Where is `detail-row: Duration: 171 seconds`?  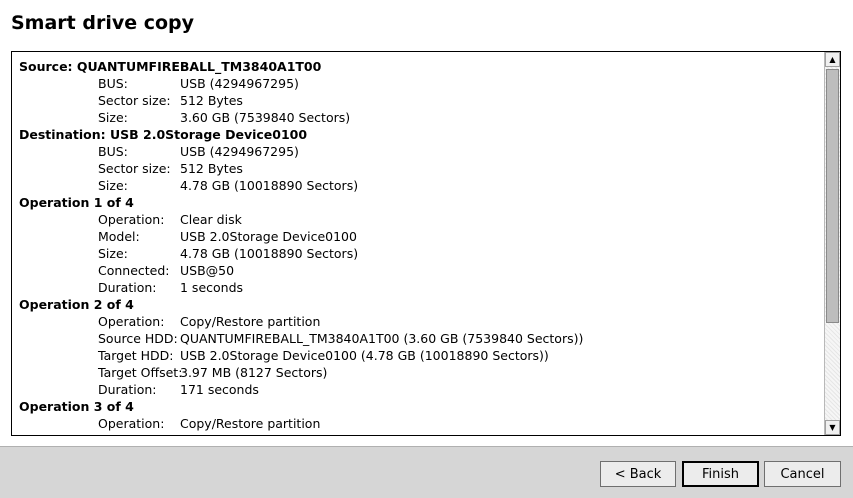
detail-row: Duration: 171 seconds is located at coordinates (419, 389).